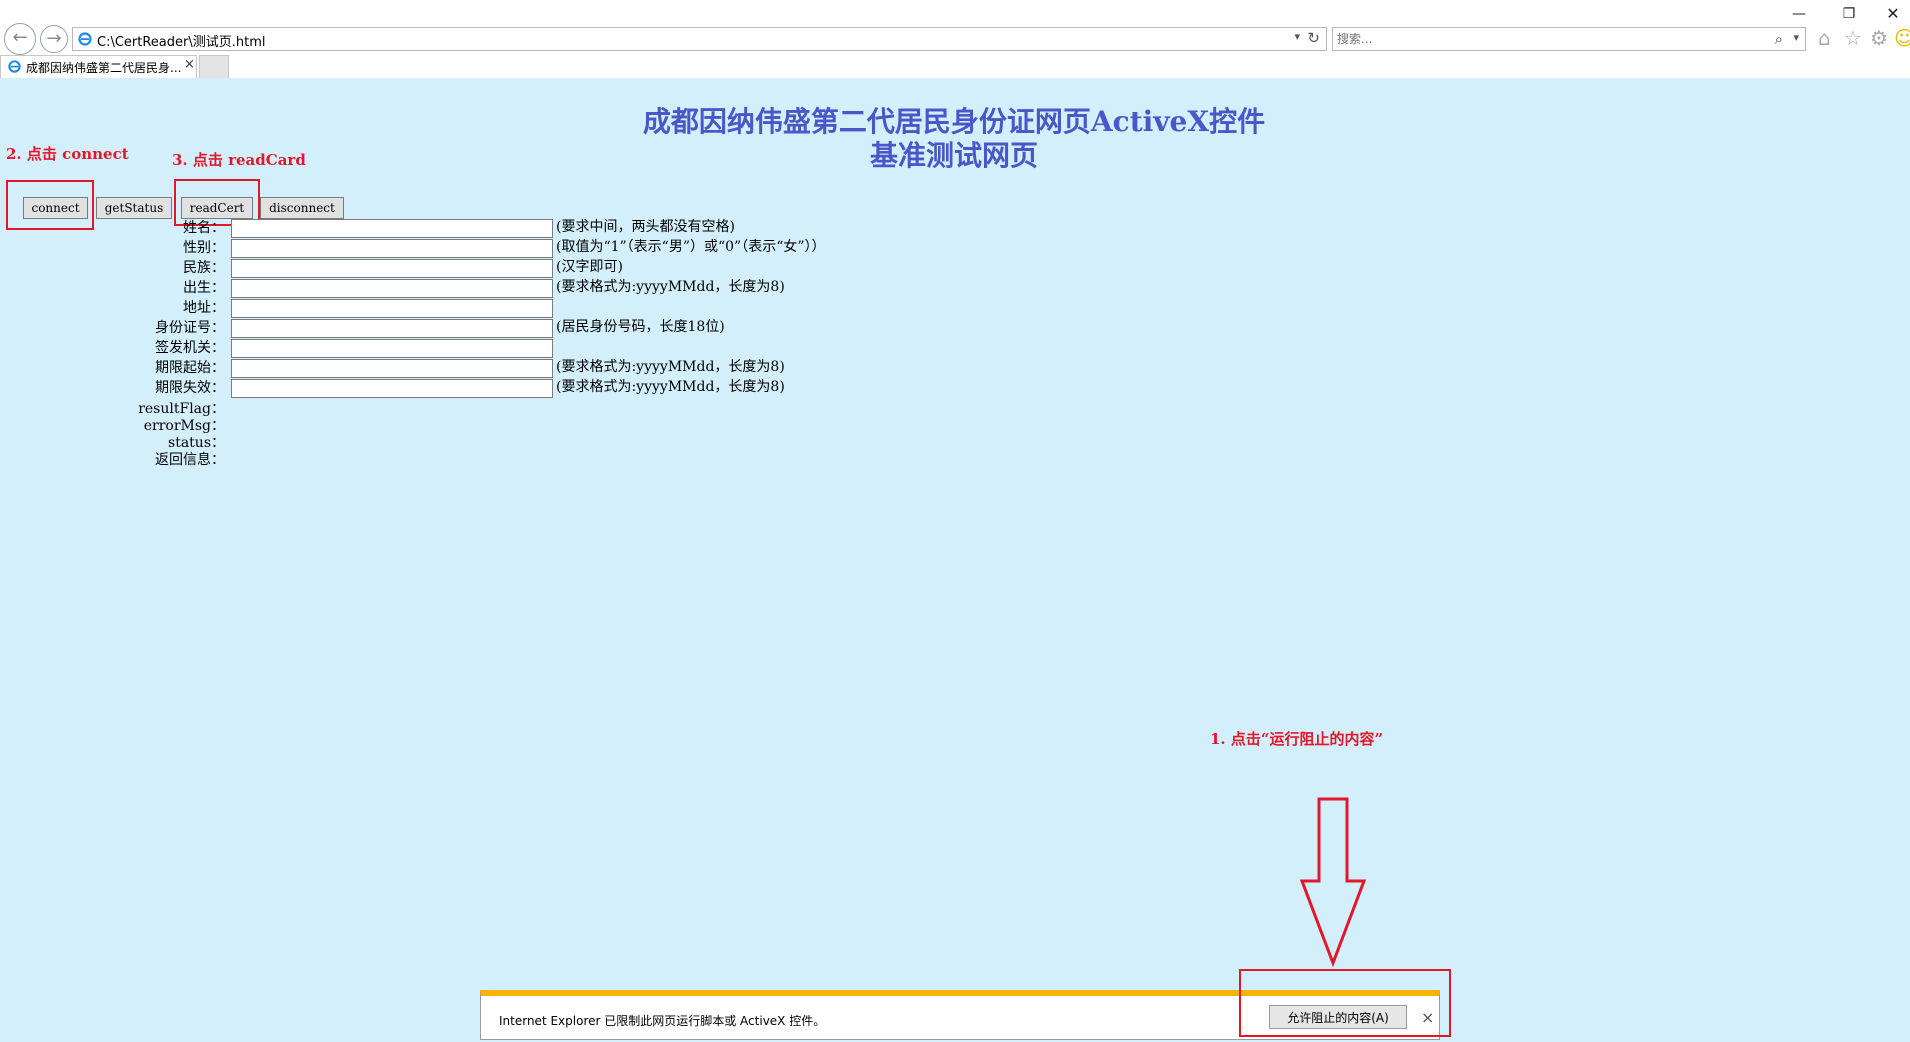 The image size is (1910, 1042). What do you see at coordinates (1779, 39) in the screenshot?
I see `search-icon: ⌕` at bounding box center [1779, 39].